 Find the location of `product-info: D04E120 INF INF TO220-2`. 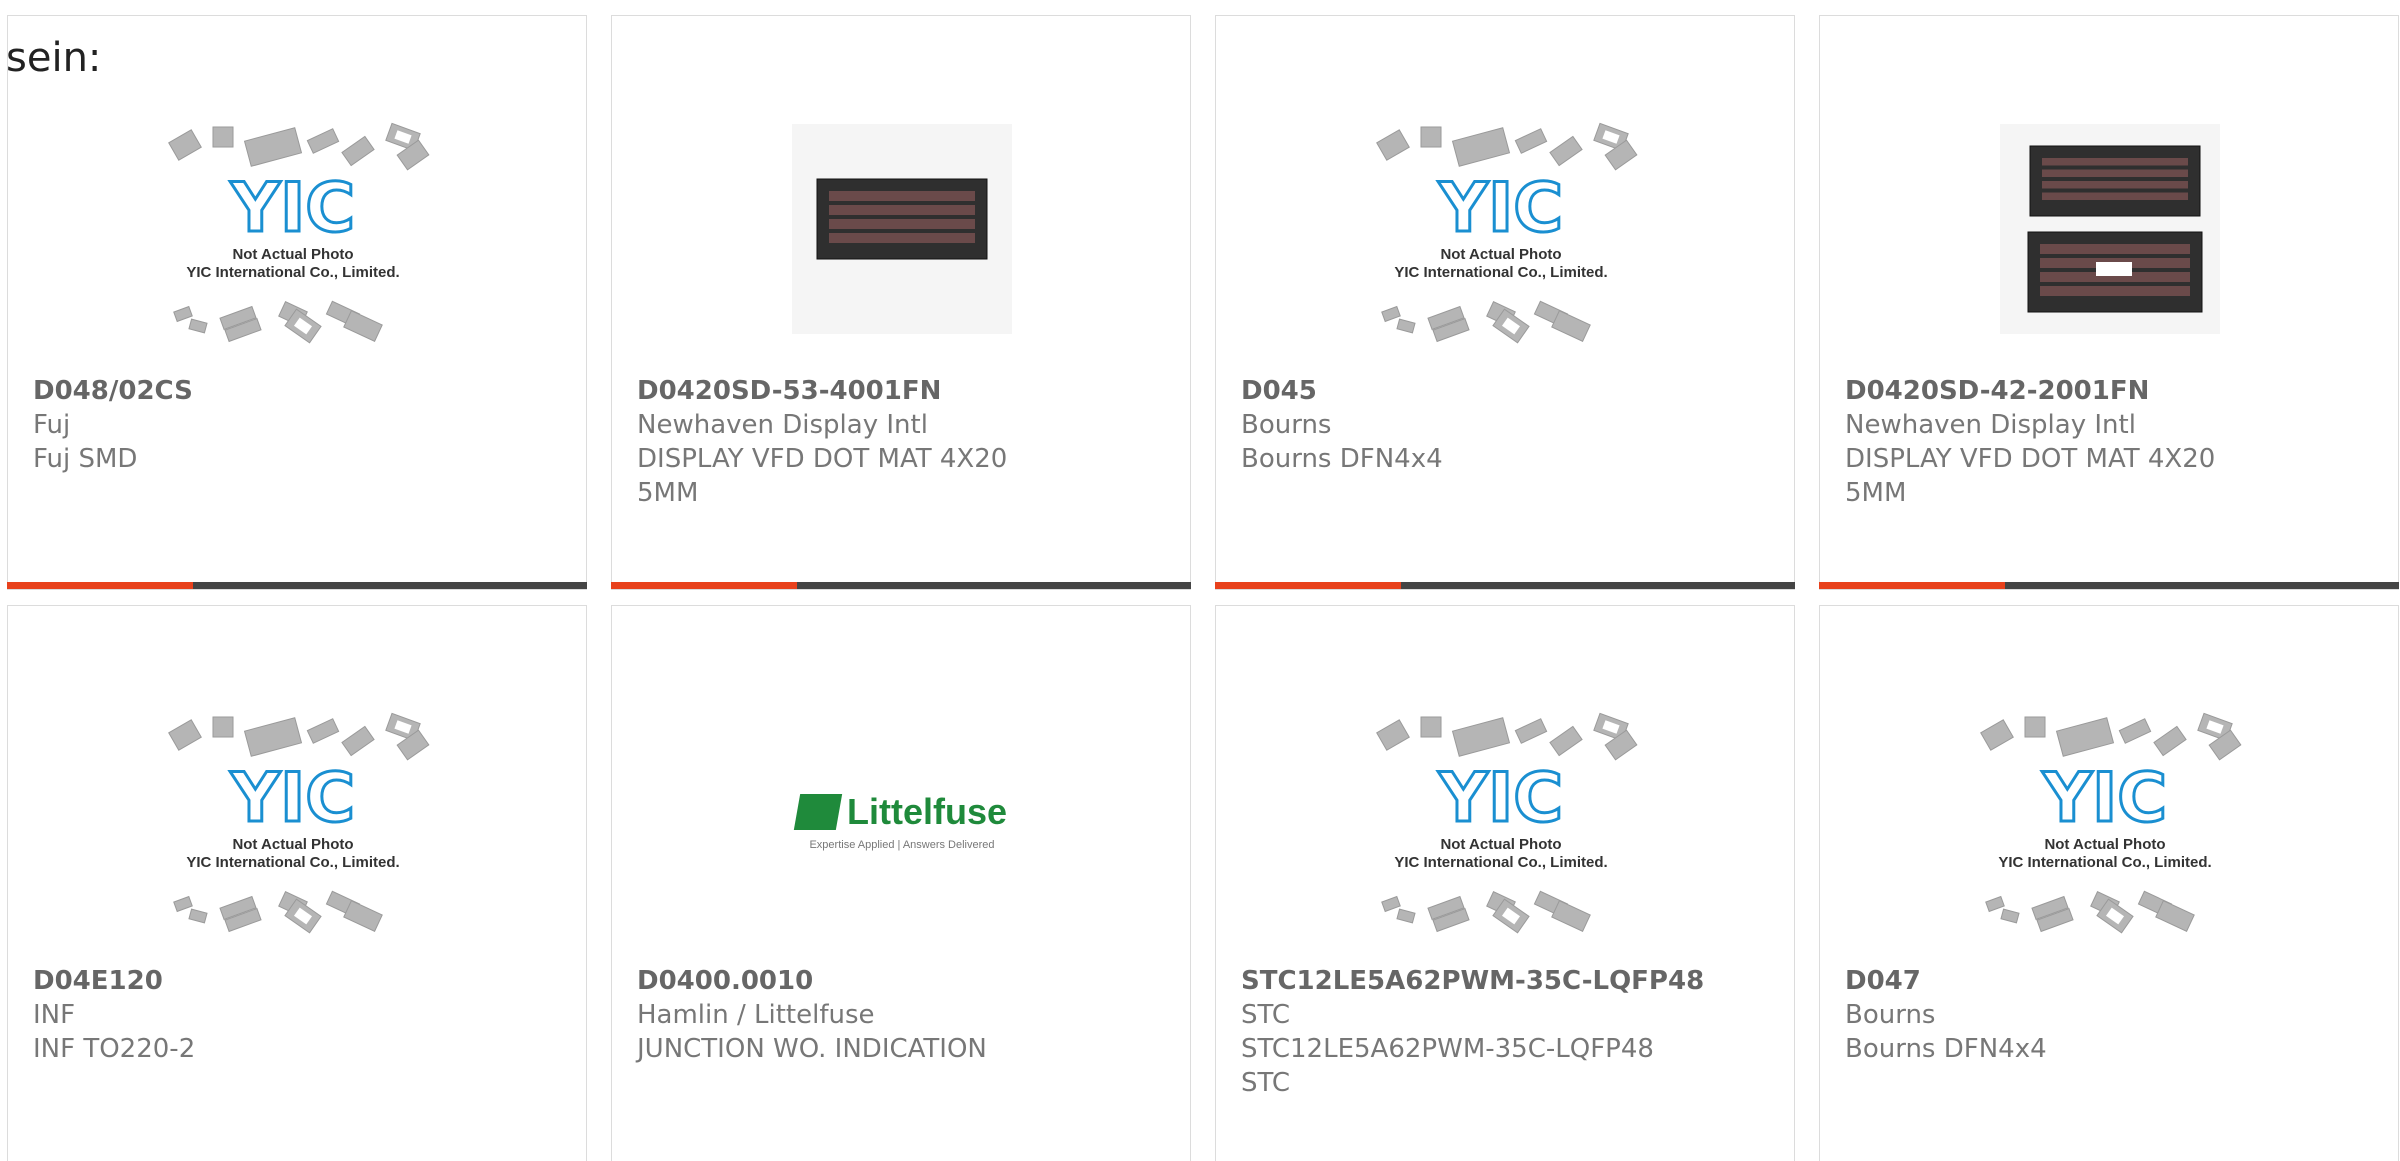

product-info: D04E120 INF INF TO220-2 is located at coordinates (298, 1015).